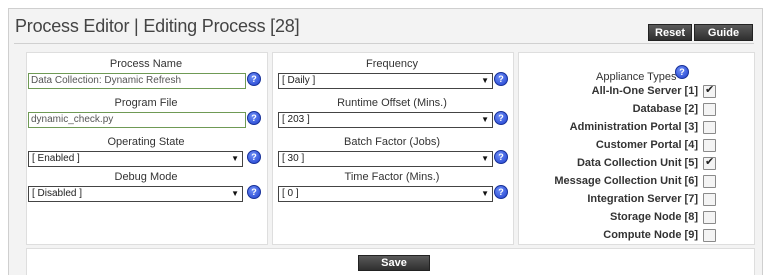 Image resolution: width=767 pixels, height=275 pixels. Describe the element at coordinates (646, 145) in the screenshot. I see `appliance-label: Customer Portal [4]` at that location.